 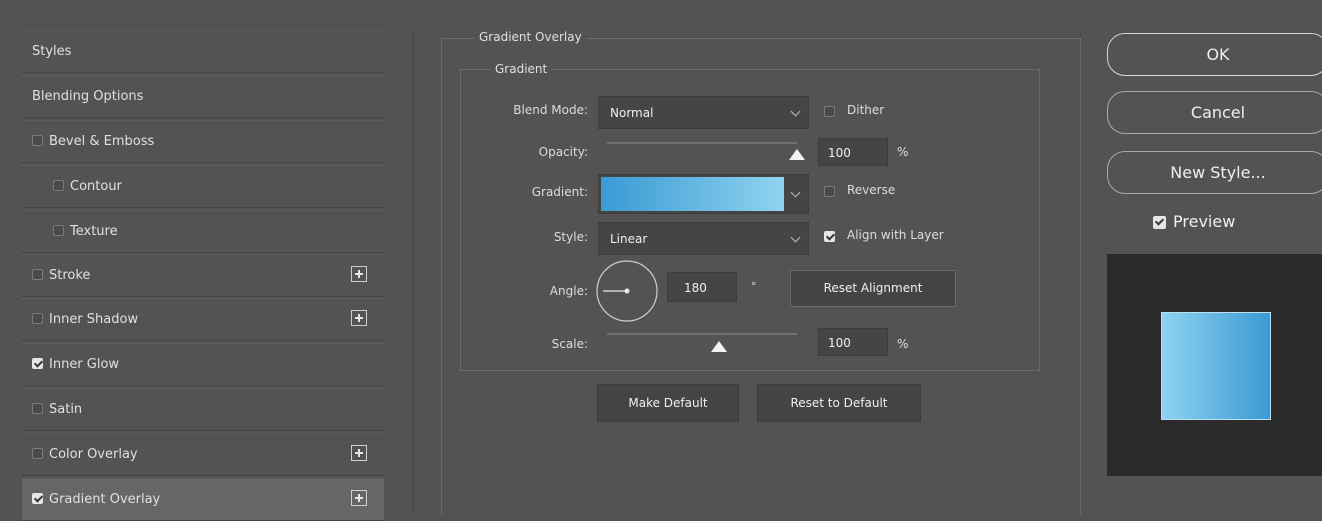 I want to click on style-item-label: Inner Glow, so click(x=84, y=364).